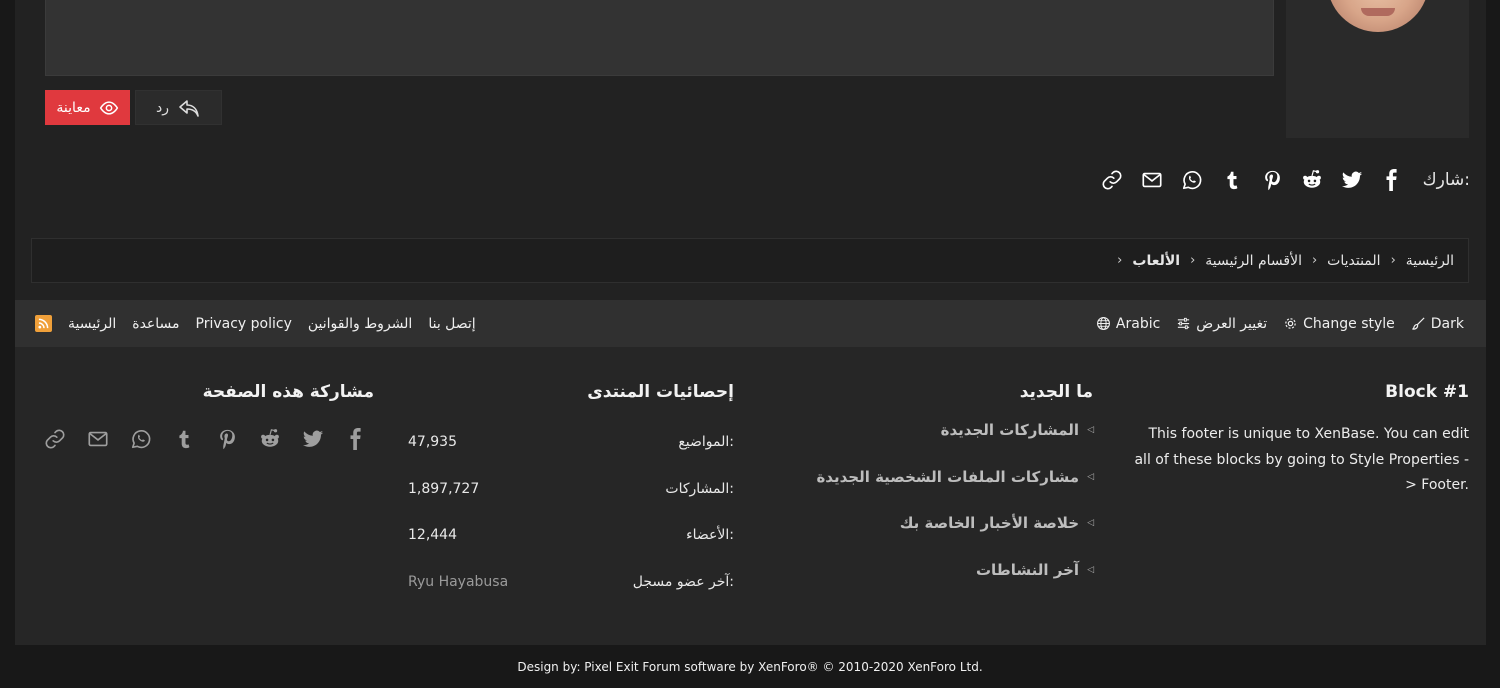 The image size is (1500, 688). I want to click on whats-new-item: ◁ آخر النشاطات, so click(1035, 570).